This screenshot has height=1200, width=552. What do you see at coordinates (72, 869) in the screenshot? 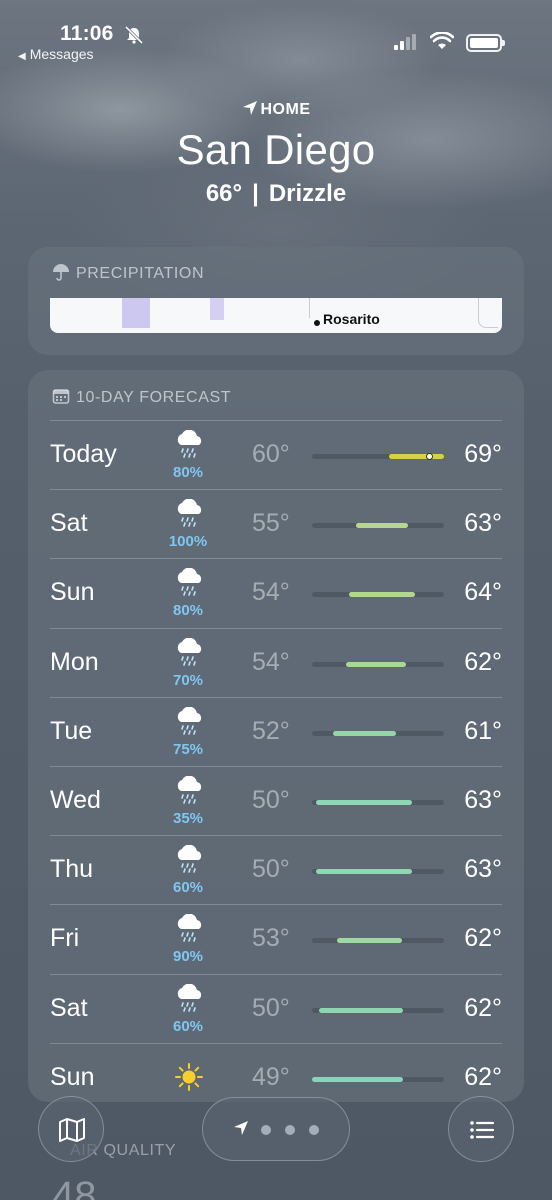
I see `forecast-day: Thu` at bounding box center [72, 869].